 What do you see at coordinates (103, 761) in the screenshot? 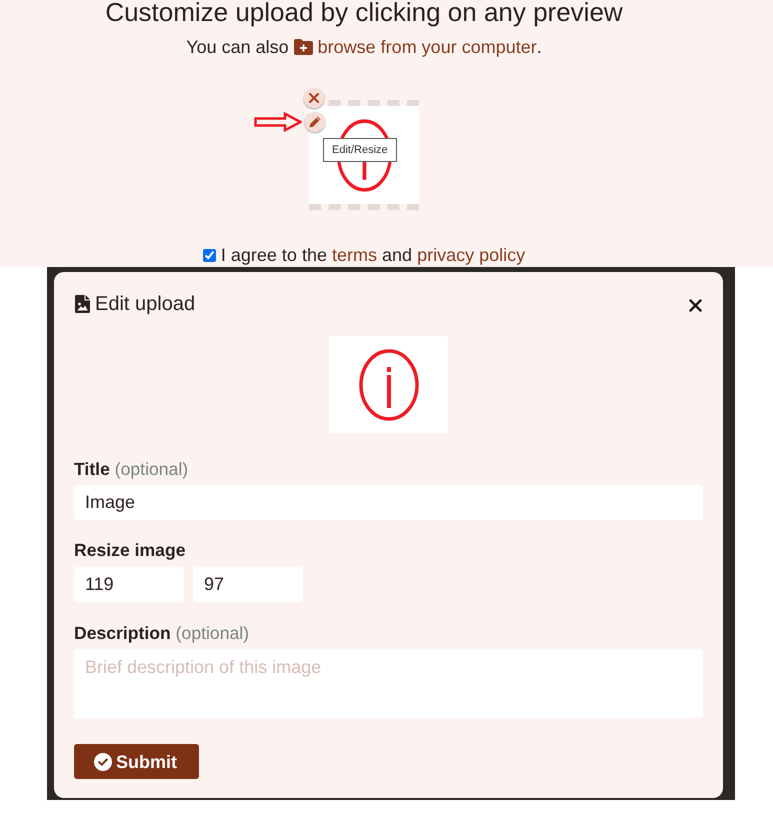
I see `check-circle-icon` at bounding box center [103, 761].